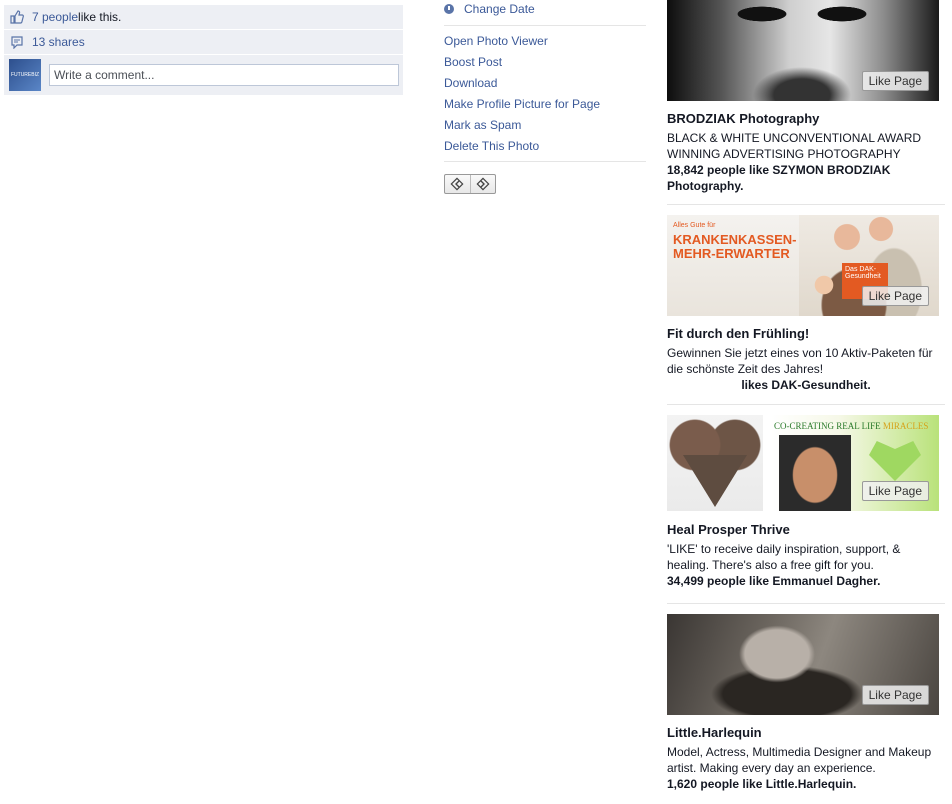  I want to click on rotate-left-button, so click(457, 184).